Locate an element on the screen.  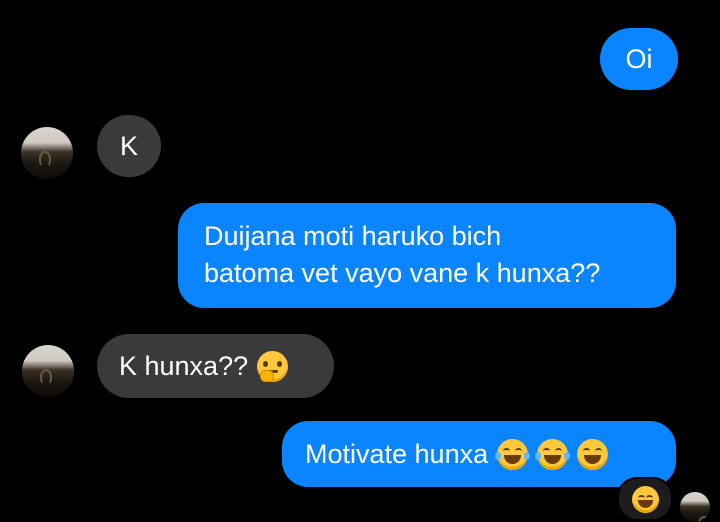
message-bubble-incoming: K hunxa?? is located at coordinates (215, 366).